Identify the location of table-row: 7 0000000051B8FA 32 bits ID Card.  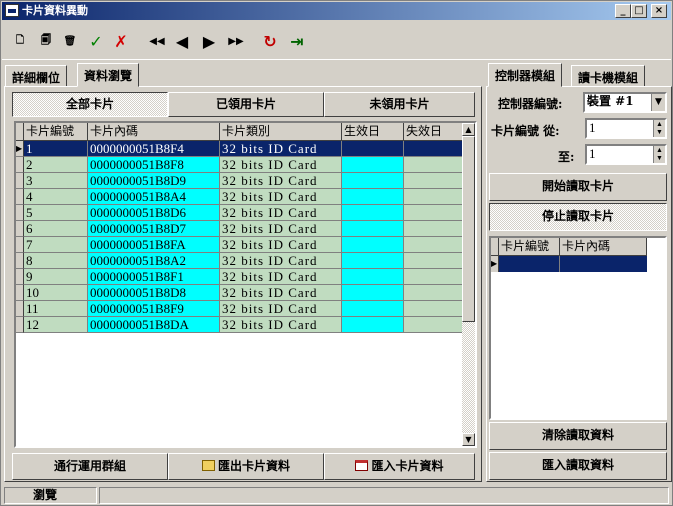
(240, 245).